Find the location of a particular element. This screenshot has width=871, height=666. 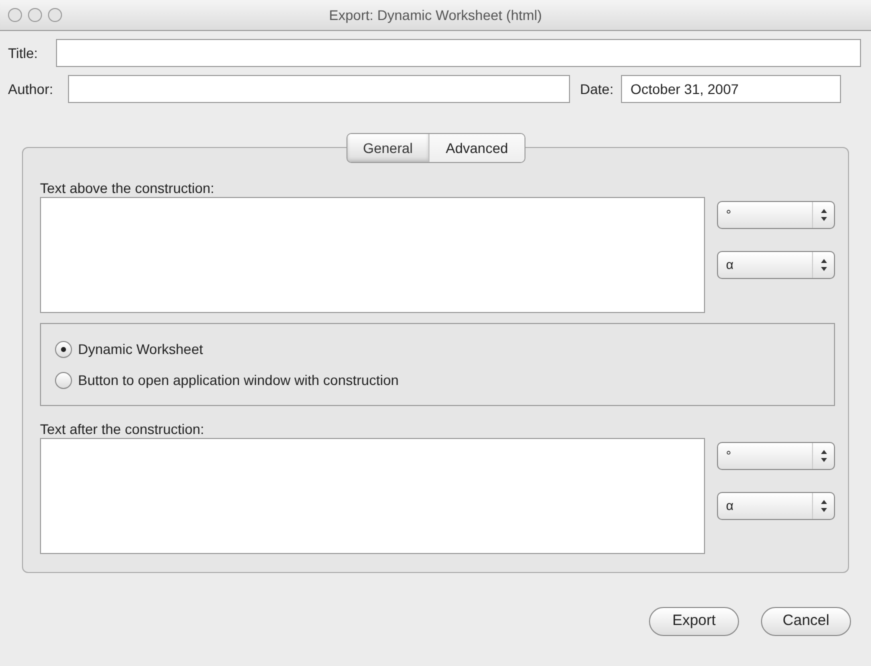

field-label: Title: is located at coordinates (23, 53).